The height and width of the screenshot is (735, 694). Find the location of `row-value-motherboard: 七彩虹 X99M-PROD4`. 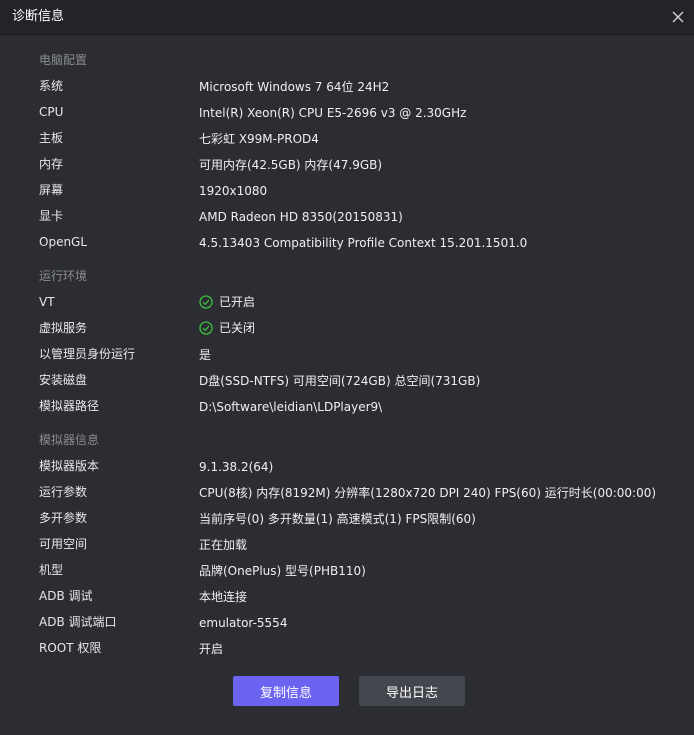

row-value-motherboard: 七彩虹 X99M-PROD4 is located at coordinates (259, 139).